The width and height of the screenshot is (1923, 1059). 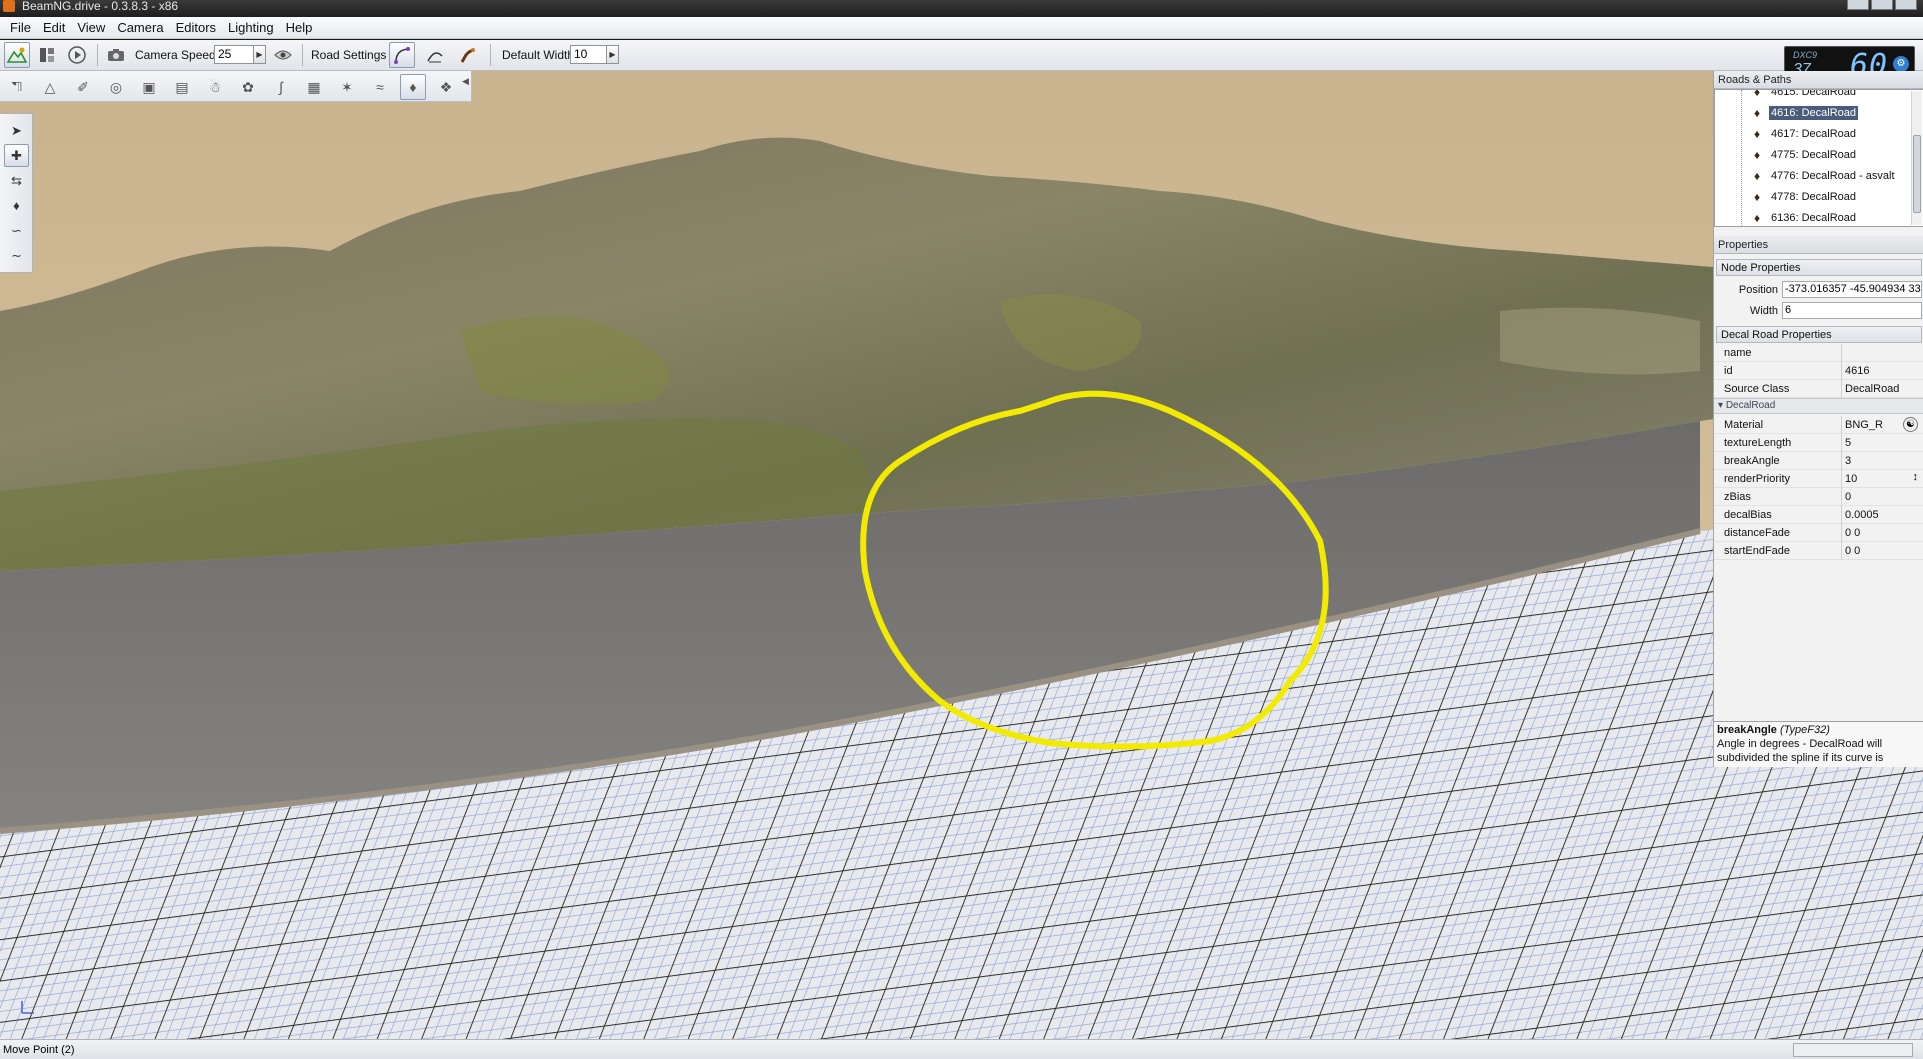 What do you see at coordinates (1748, 515) in the screenshot?
I see `prop-label: decalBias` at bounding box center [1748, 515].